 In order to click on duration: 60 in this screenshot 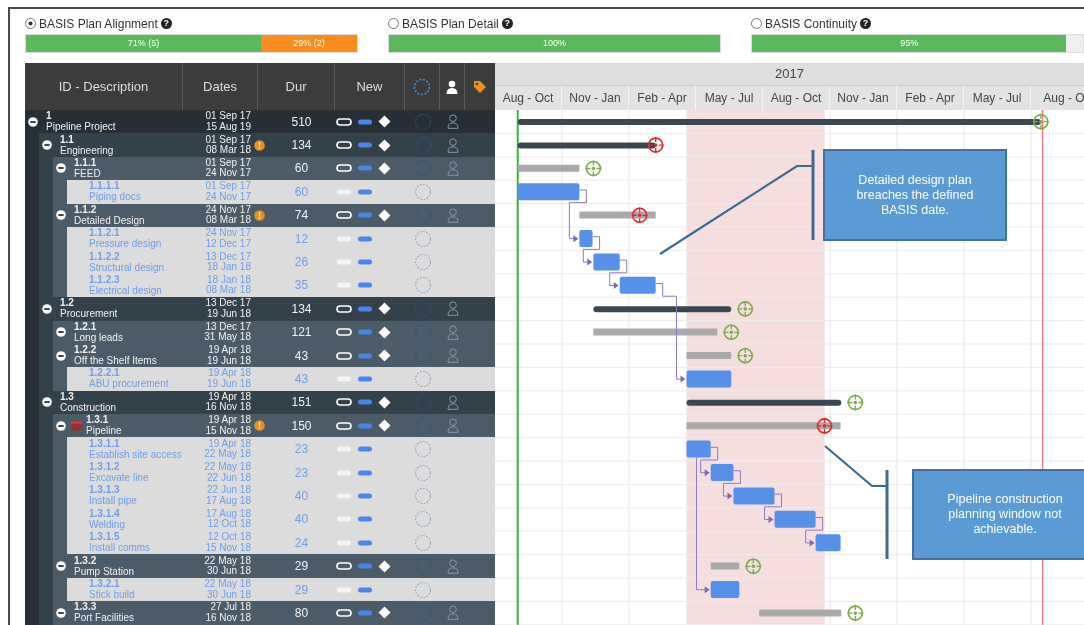, I will do `click(301, 169)`.